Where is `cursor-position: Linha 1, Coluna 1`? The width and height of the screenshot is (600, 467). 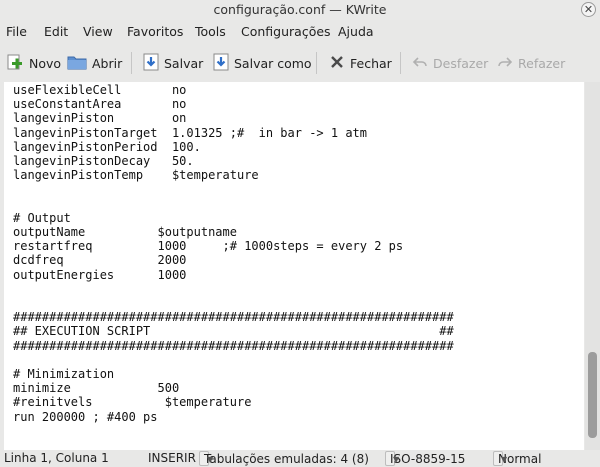 cursor-position: Linha 1, Coluna 1 is located at coordinates (56, 458).